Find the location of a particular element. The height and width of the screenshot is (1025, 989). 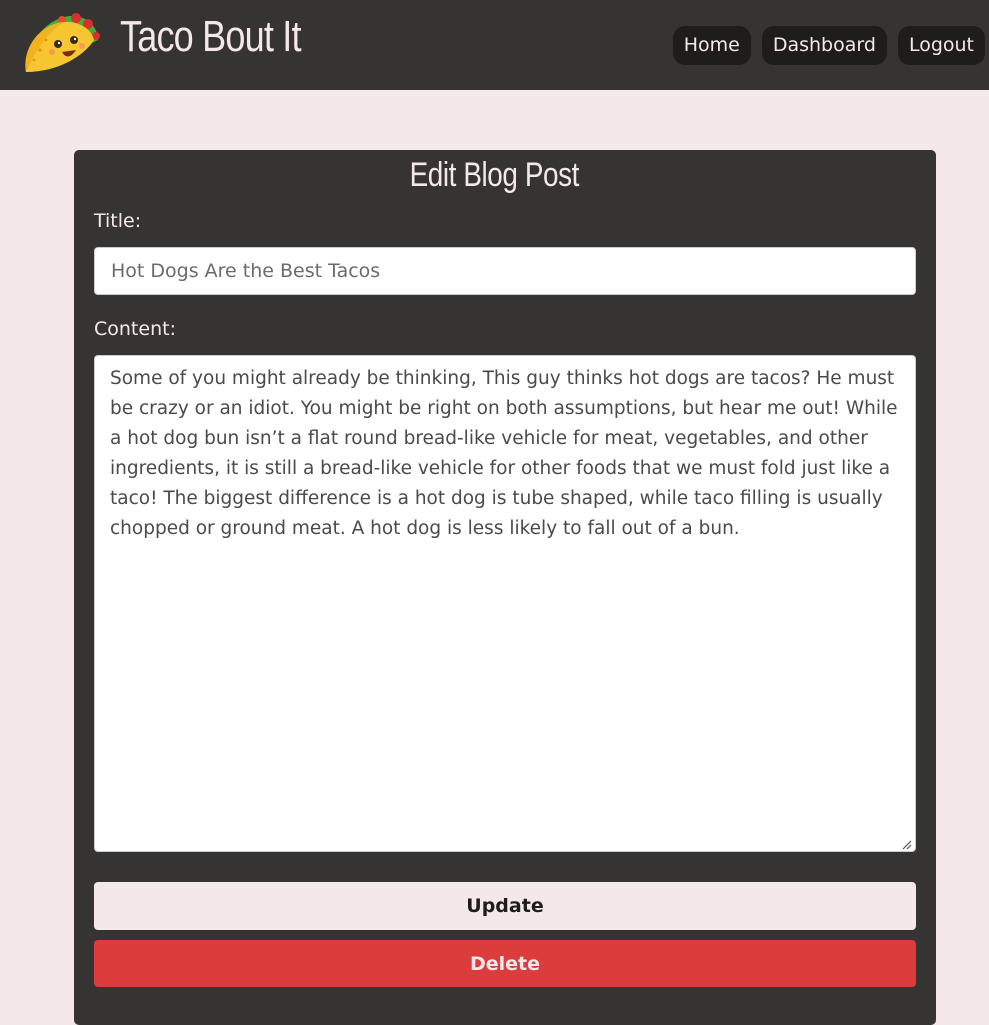

nav-logout-link: Logout is located at coordinates (941, 45).